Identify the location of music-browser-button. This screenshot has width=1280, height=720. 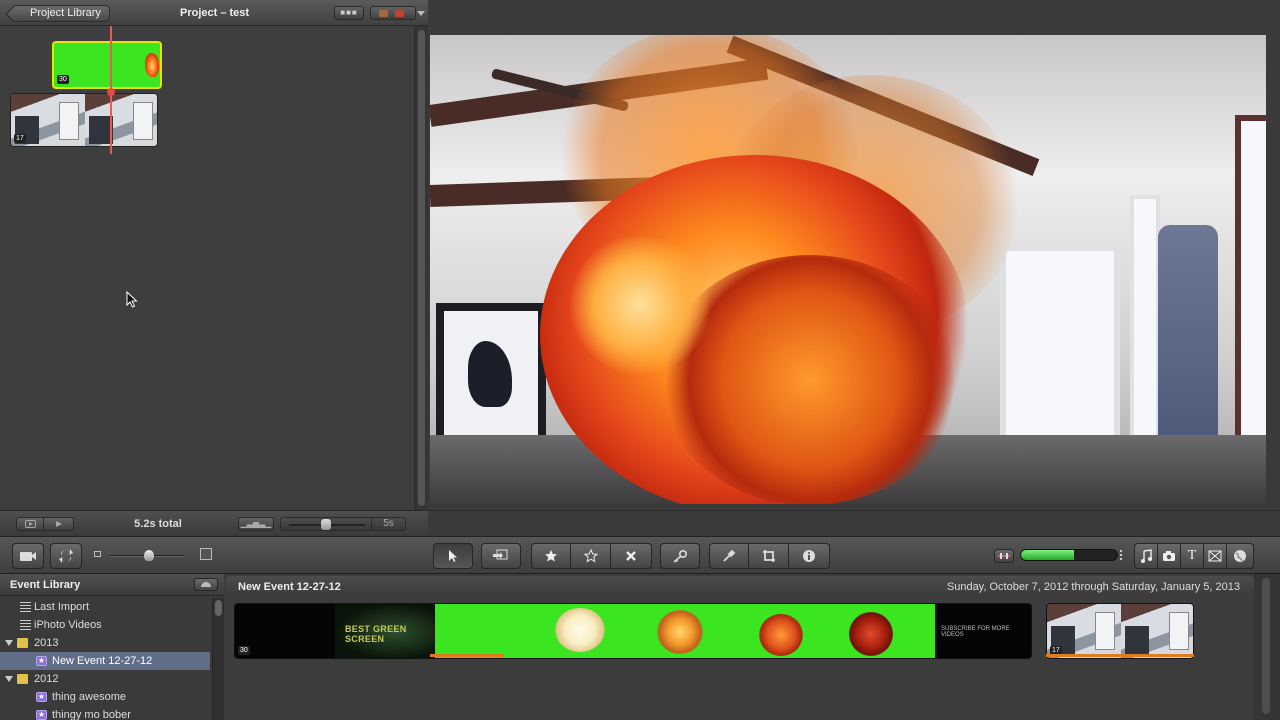
(1146, 556).